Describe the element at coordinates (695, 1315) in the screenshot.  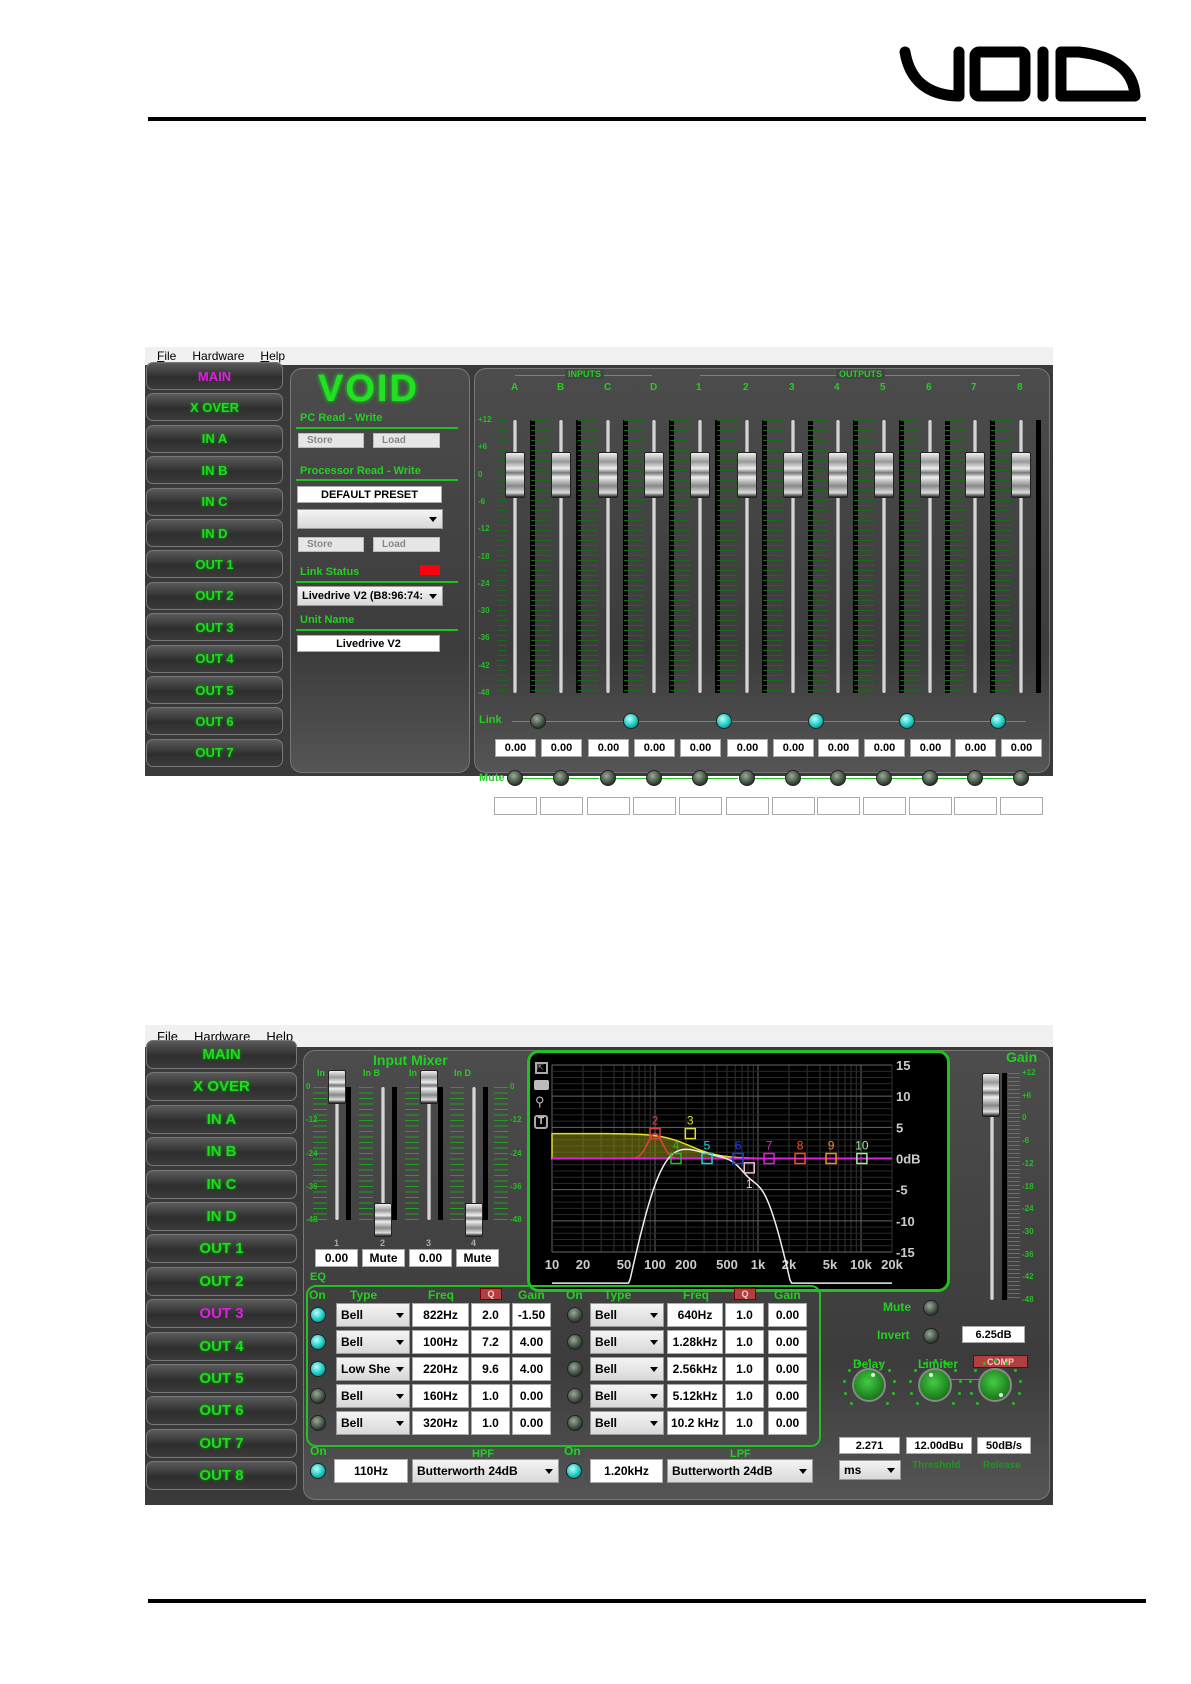
I see `band-freq-field: 640Hz` at that location.